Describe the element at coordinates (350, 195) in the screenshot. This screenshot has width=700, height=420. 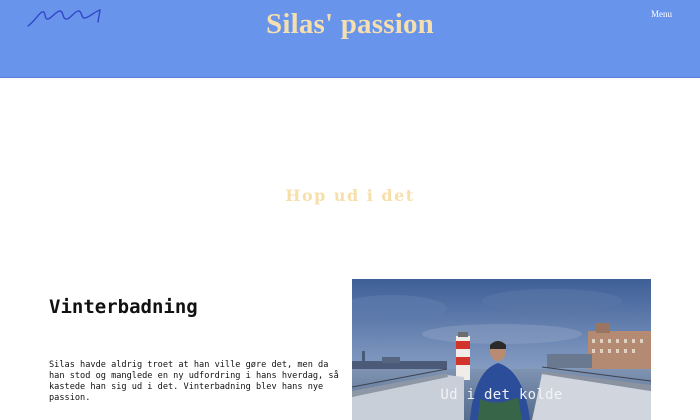
I see `hero-heading: Hop ud i det` at that location.